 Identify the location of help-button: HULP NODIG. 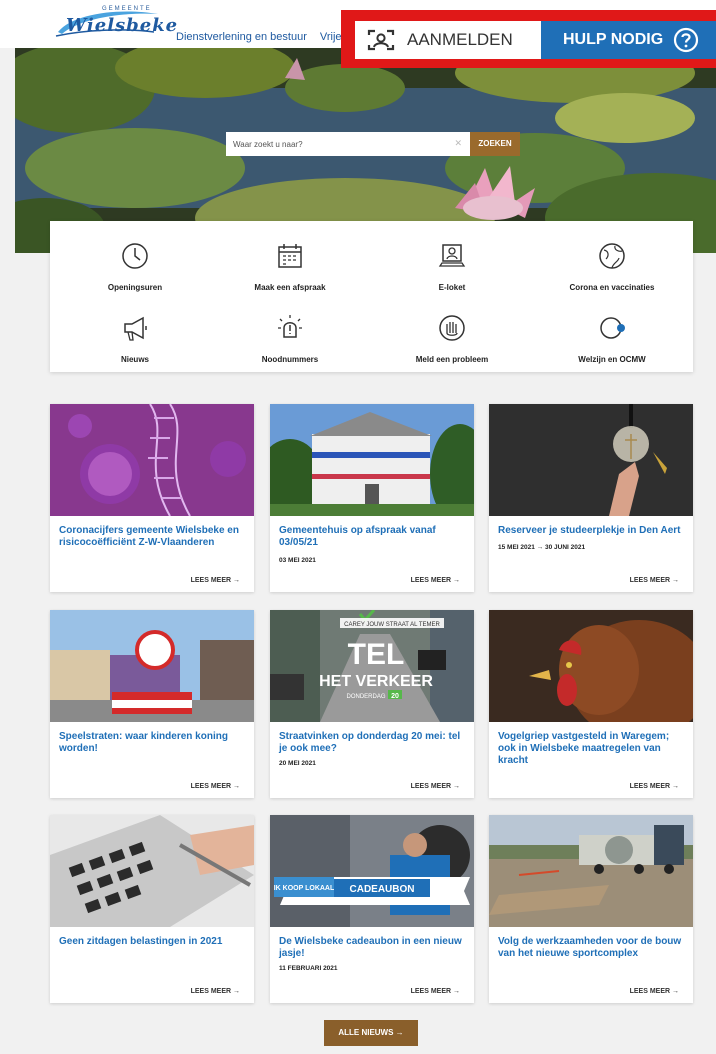
(628, 40).